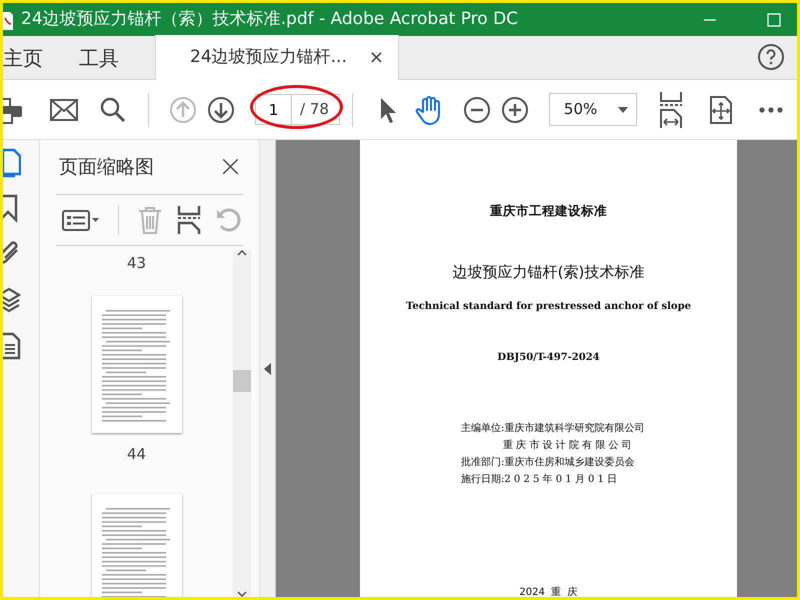 The width and height of the screenshot is (800, 600). I want to click on help-icon, so click(771, 57).